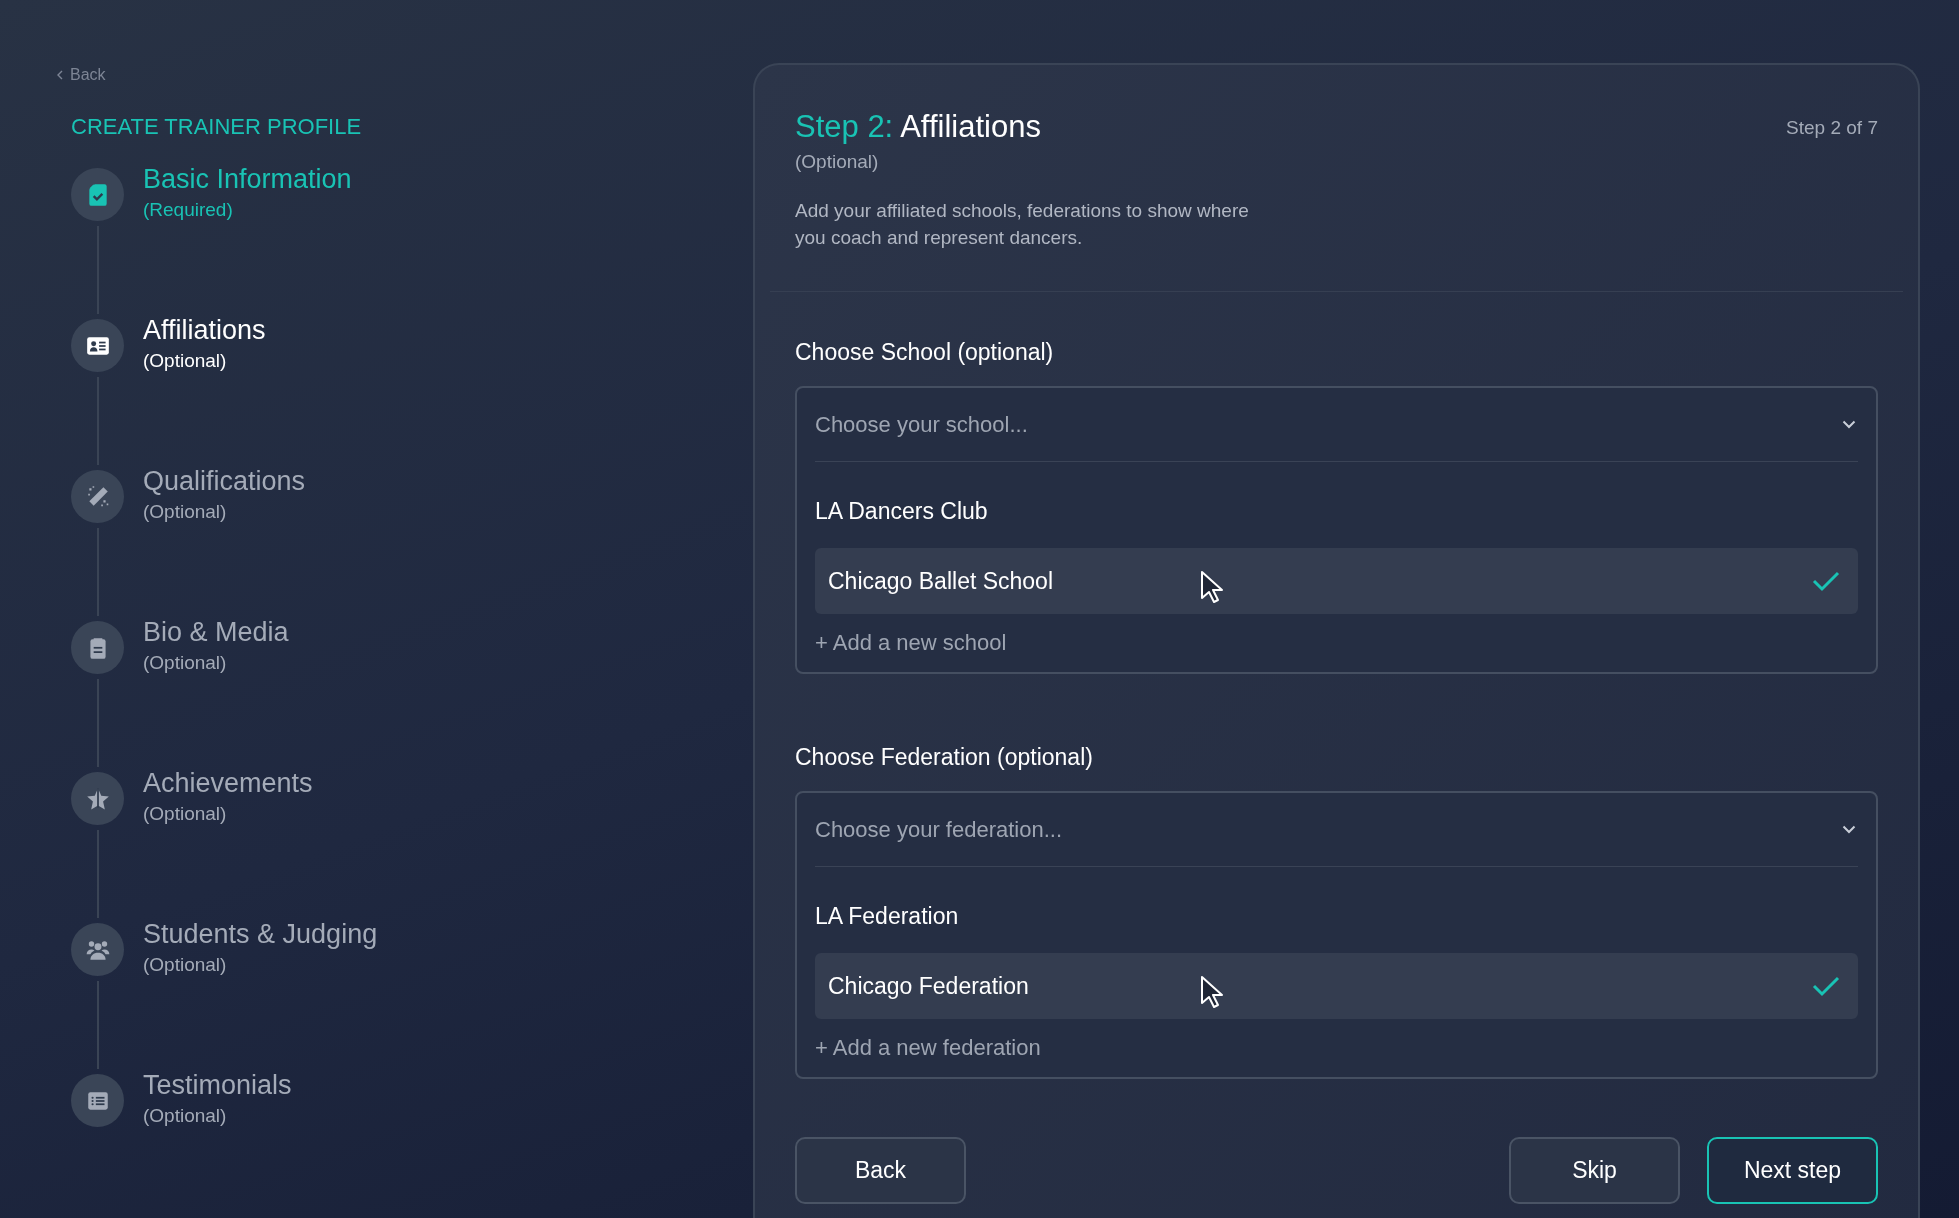 This screenshot has height=1218, width=1959. What do you see at coordinates (1336, 581) in the screenshot?
I see `dropdown-option: Chicago Ballet School` at bounding box center [1336, 581].